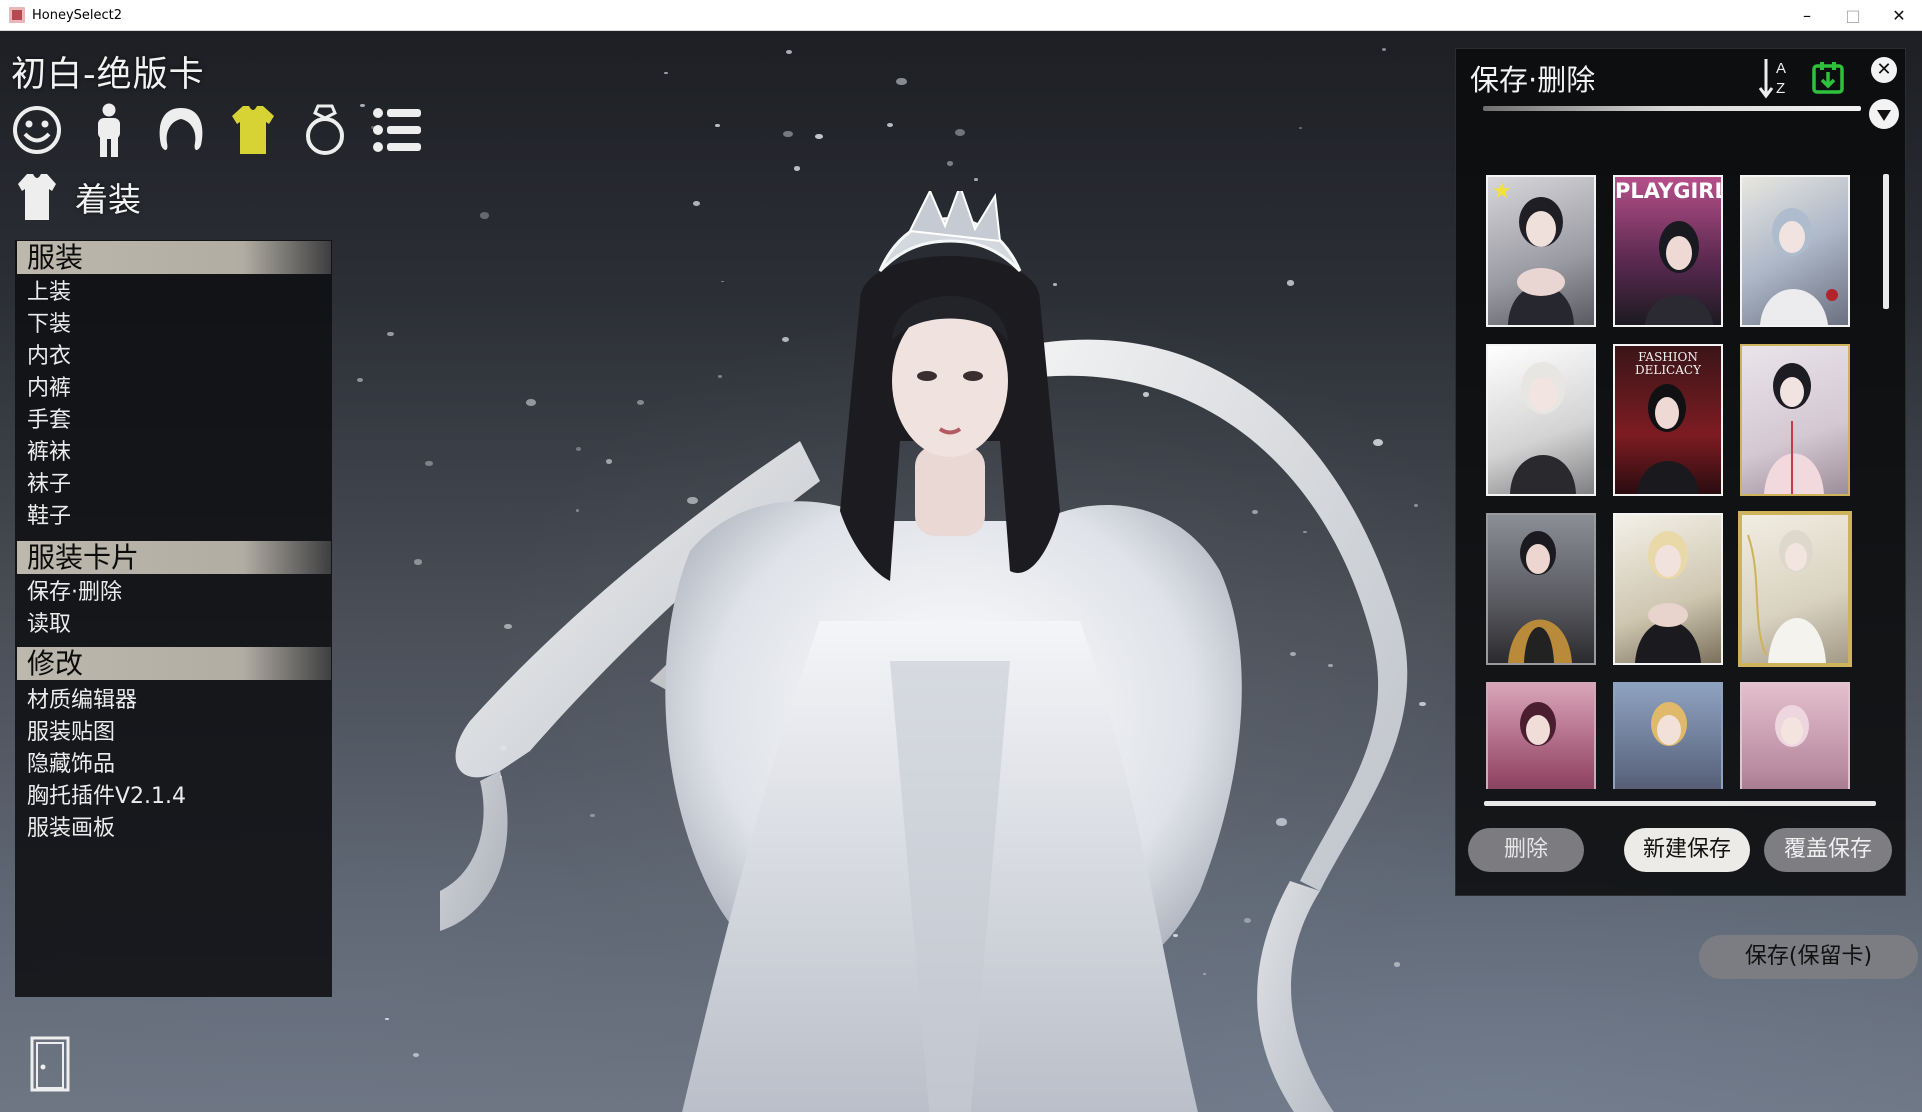 The width and height of the screenshot is (1922, 1112). Describe the element at coordinates (1668, 251) in the screenshot. I see `card-2: PLAYGIRL` at that location.